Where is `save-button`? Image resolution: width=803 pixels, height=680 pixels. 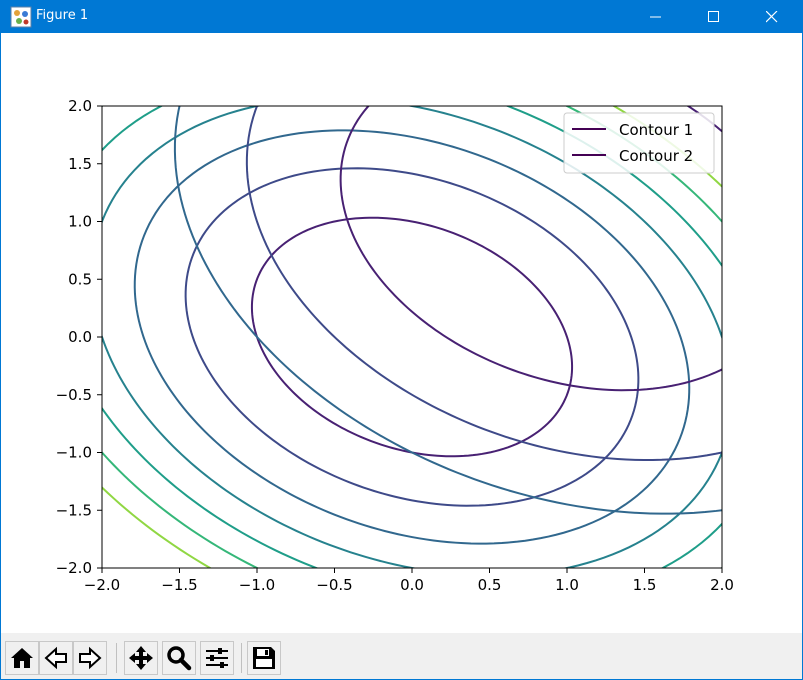
save-button is located at coordinates (264, 658).